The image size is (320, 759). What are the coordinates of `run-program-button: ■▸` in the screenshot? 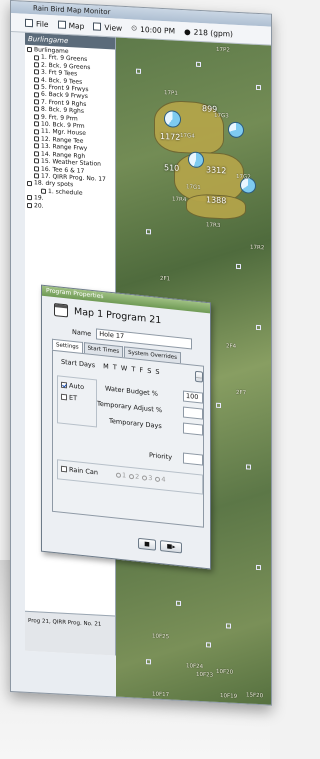 It's located at (171, 547).